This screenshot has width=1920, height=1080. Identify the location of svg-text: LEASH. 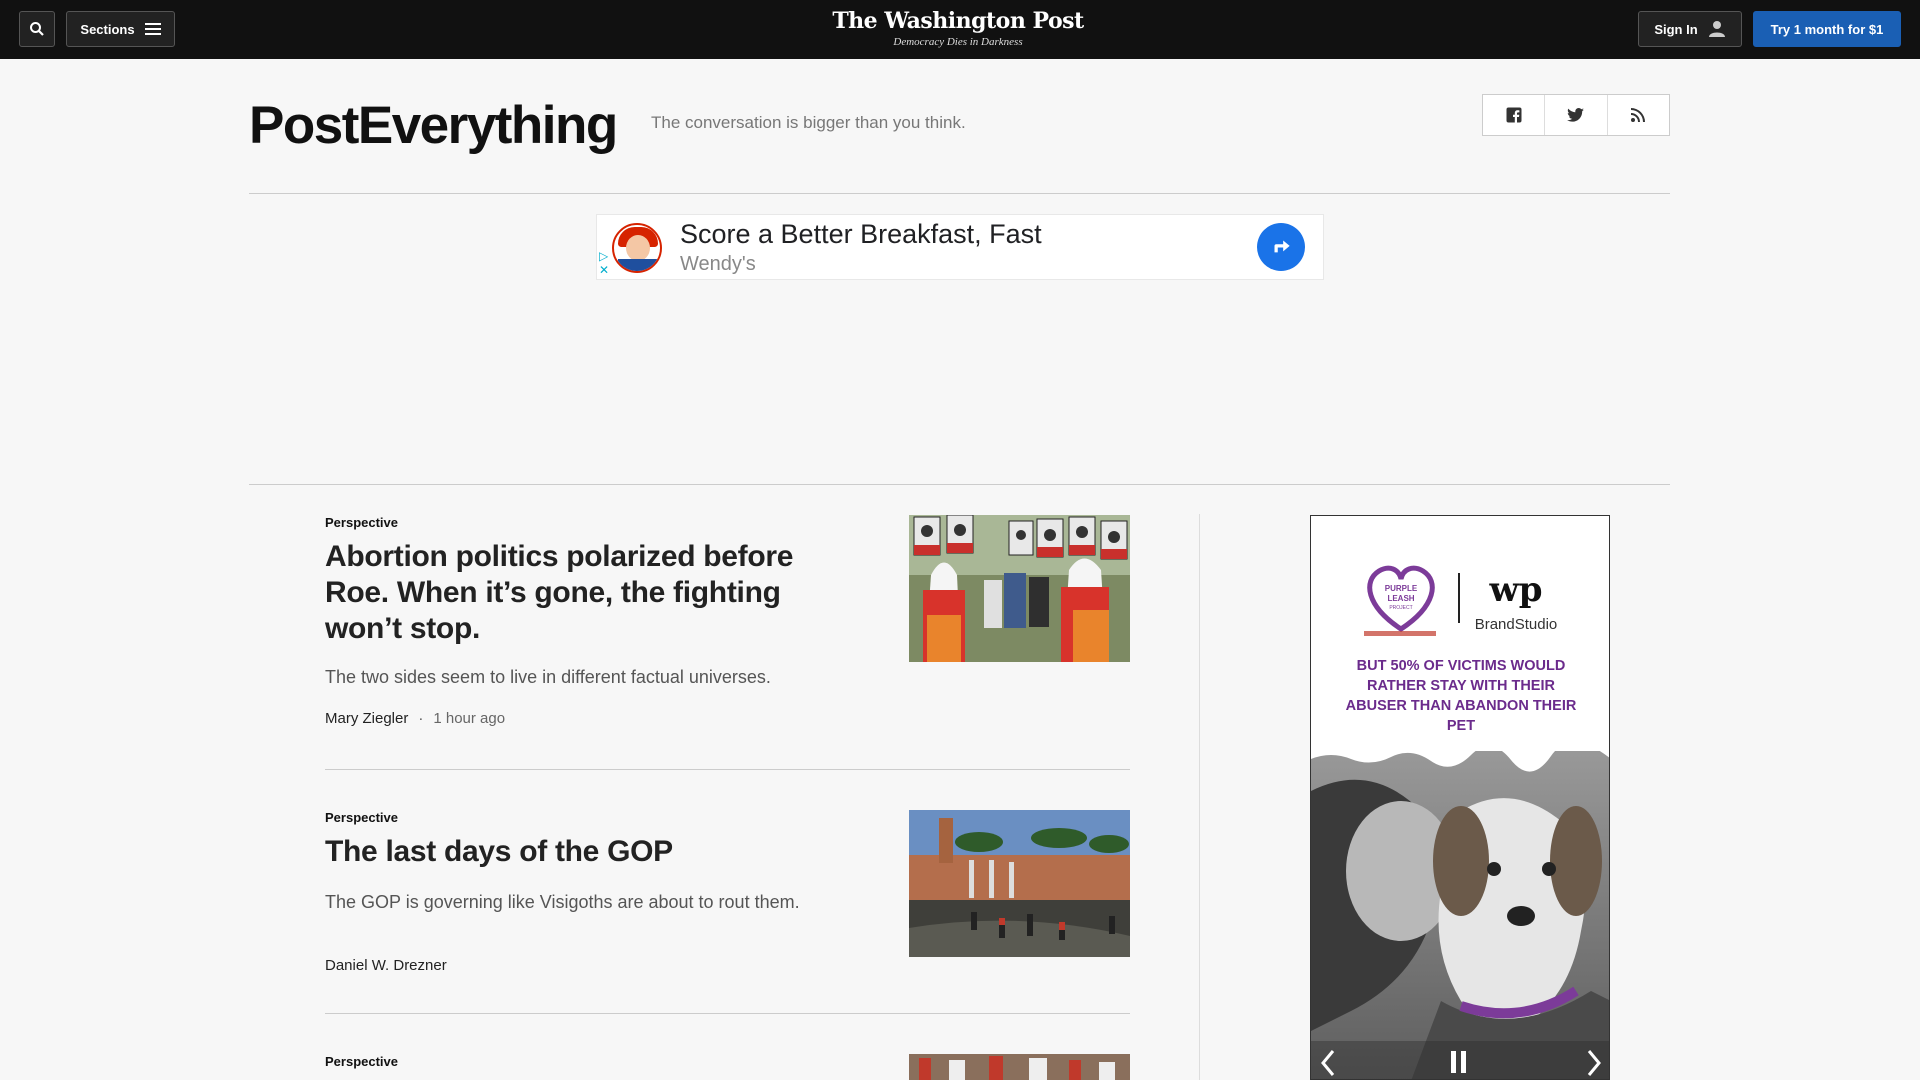
(1400, 598).